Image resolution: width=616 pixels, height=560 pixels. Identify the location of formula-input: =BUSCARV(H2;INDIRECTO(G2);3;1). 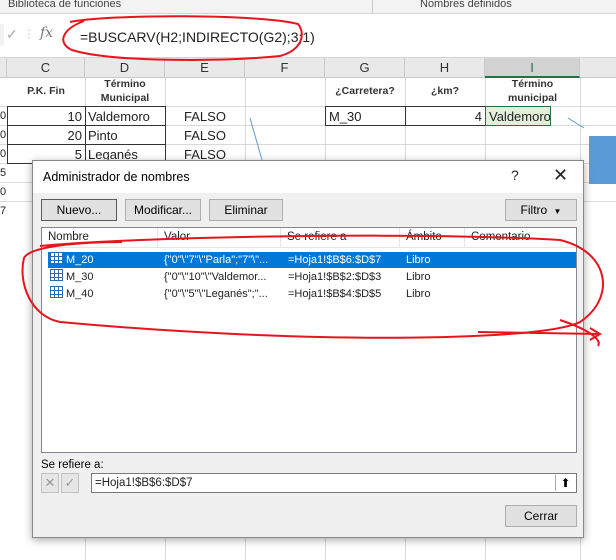
(197, 37).